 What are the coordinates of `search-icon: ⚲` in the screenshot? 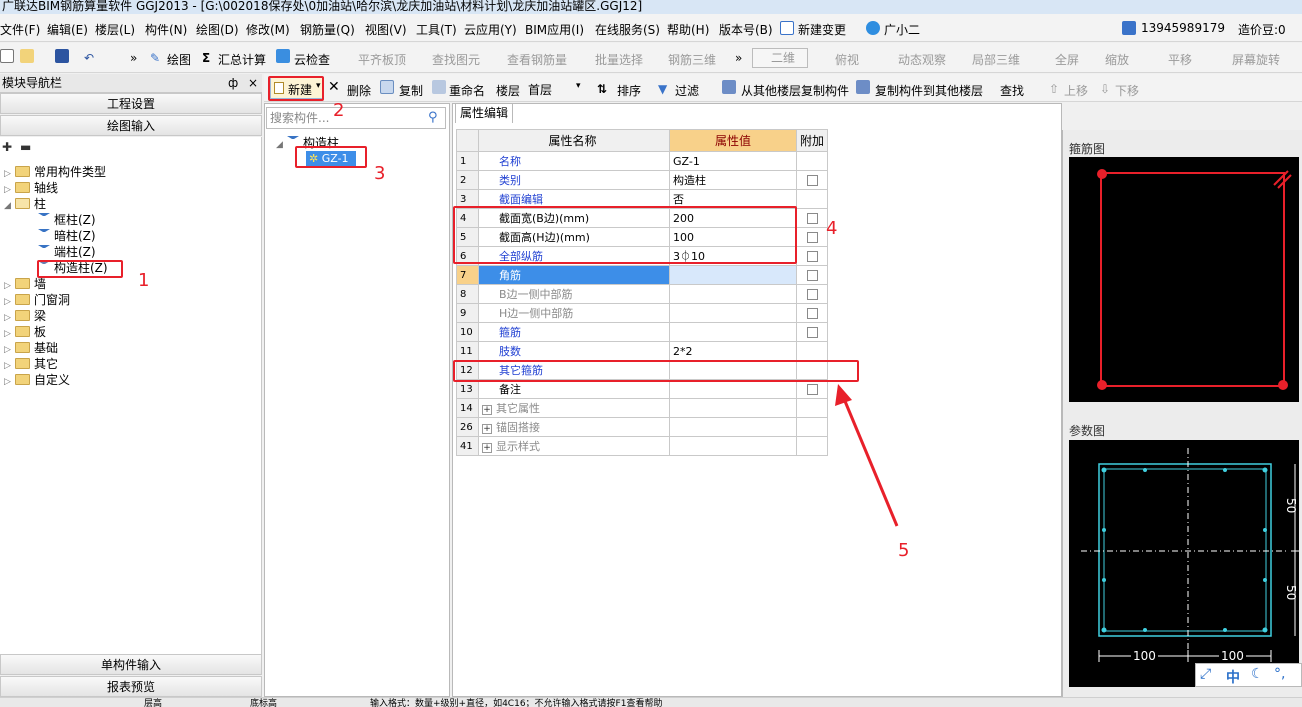 It's located at (433, 117).